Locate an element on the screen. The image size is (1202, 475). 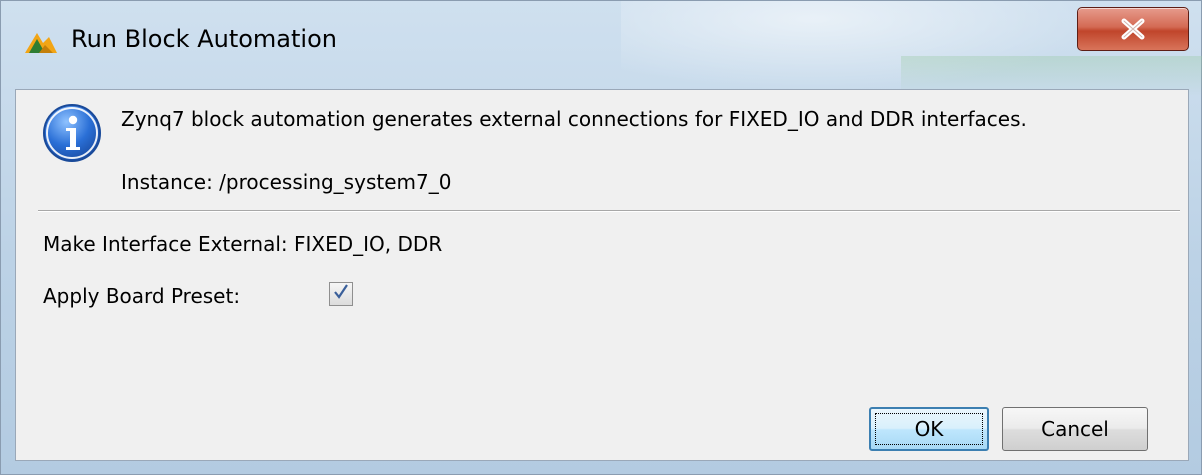
ok-button-label: OK is located at coordinates (929, 429).